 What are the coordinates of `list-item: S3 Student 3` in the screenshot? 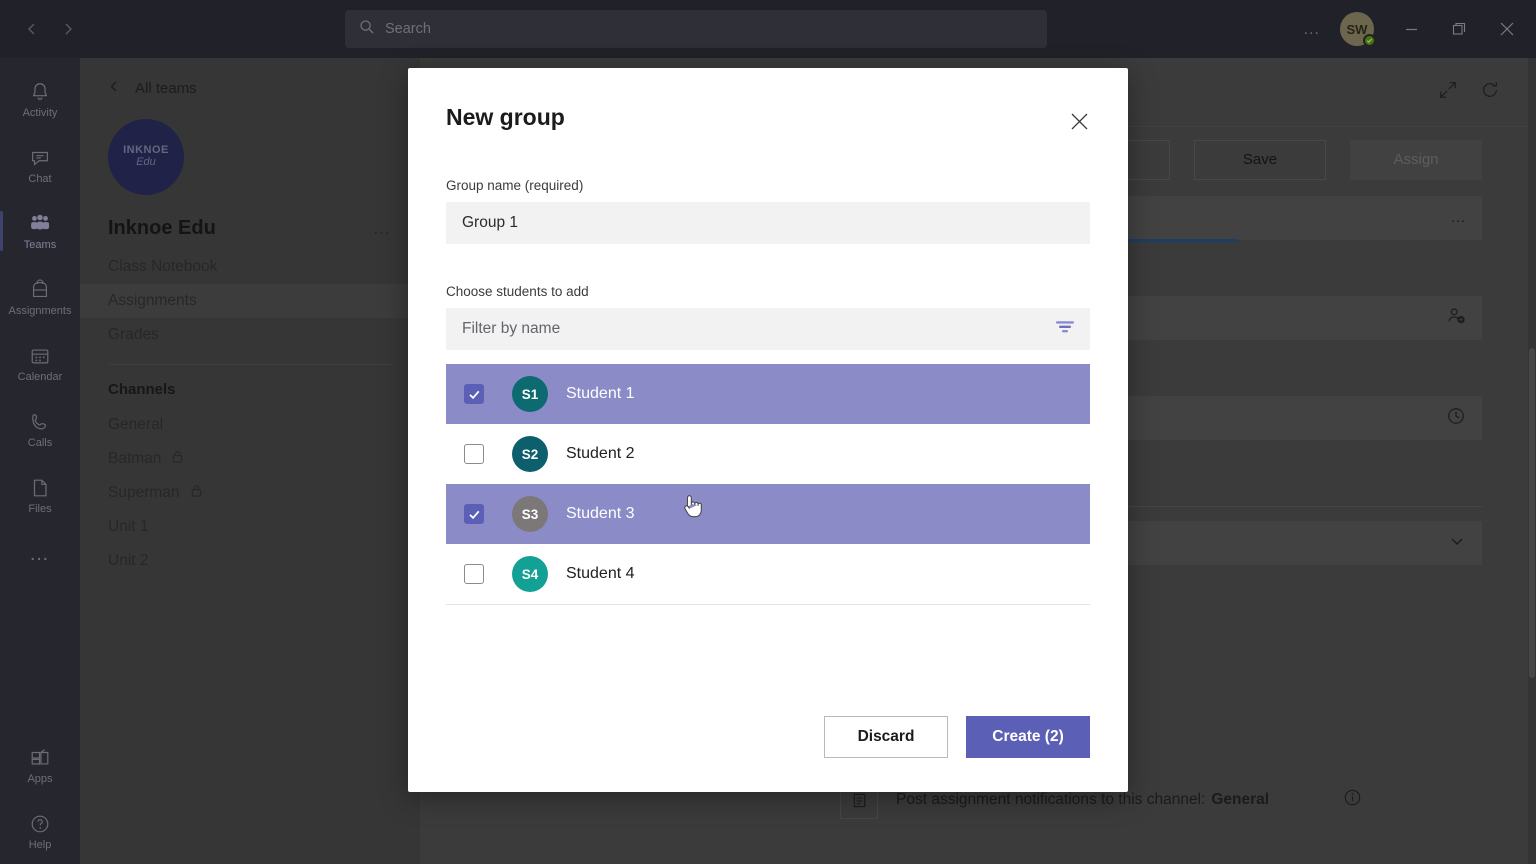 It's located at (768, 514).